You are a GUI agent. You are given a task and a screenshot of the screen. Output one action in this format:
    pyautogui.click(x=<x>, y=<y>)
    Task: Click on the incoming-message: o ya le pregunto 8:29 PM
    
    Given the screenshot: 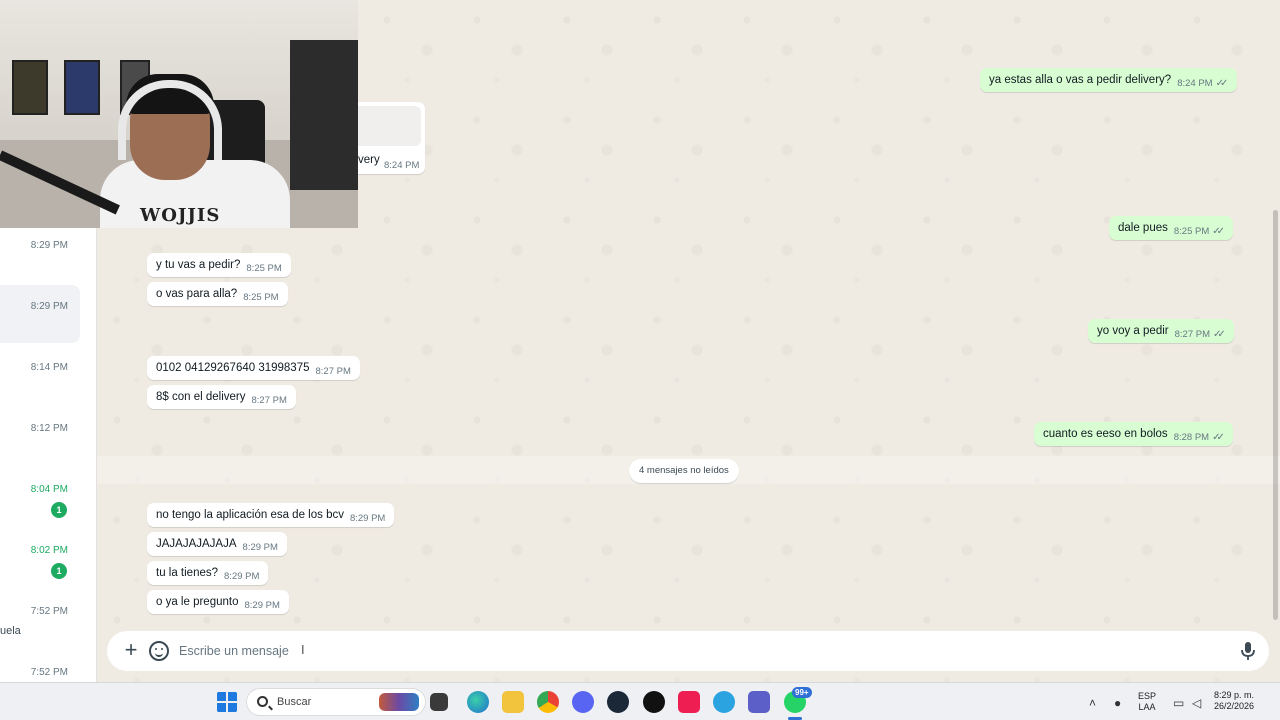 What is the action you would take?
    pyautogui.click(x=218, y=602)
    